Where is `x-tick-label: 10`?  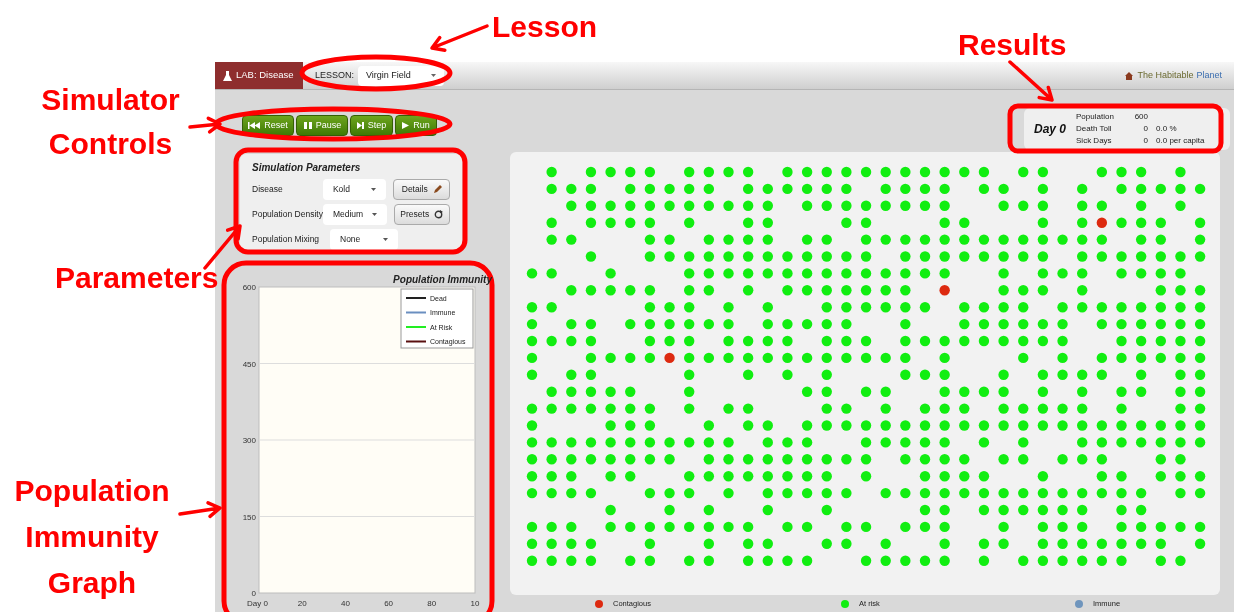 x-tick-label: 10 is located at coordinates (475, 603).